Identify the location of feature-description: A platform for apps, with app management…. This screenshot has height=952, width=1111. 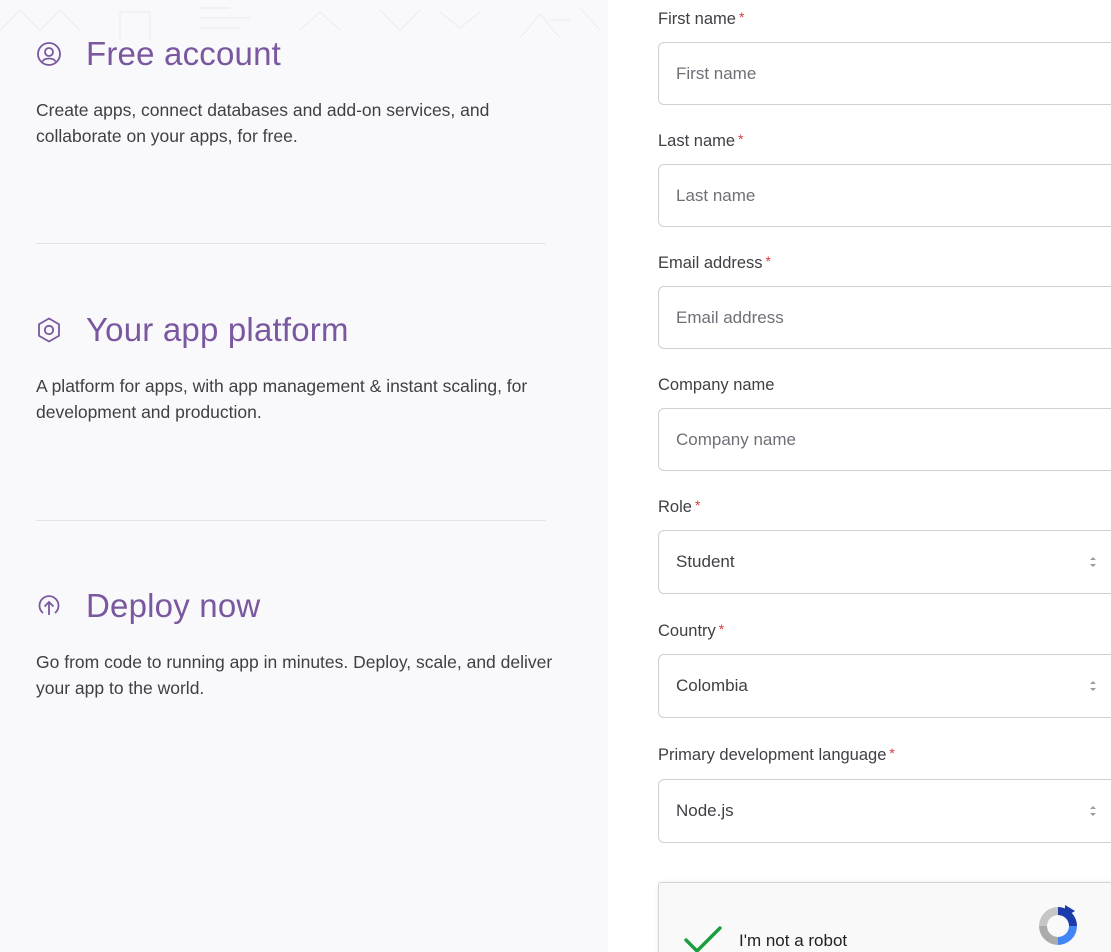
(282, 399).